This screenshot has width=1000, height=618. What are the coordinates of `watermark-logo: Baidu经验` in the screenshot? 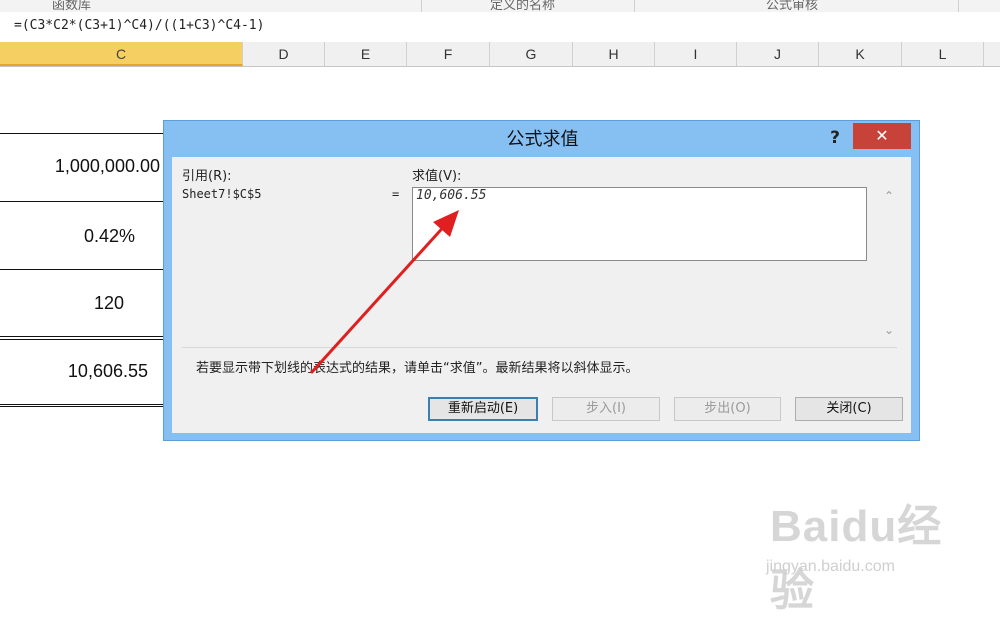 It's located at (856, 558).